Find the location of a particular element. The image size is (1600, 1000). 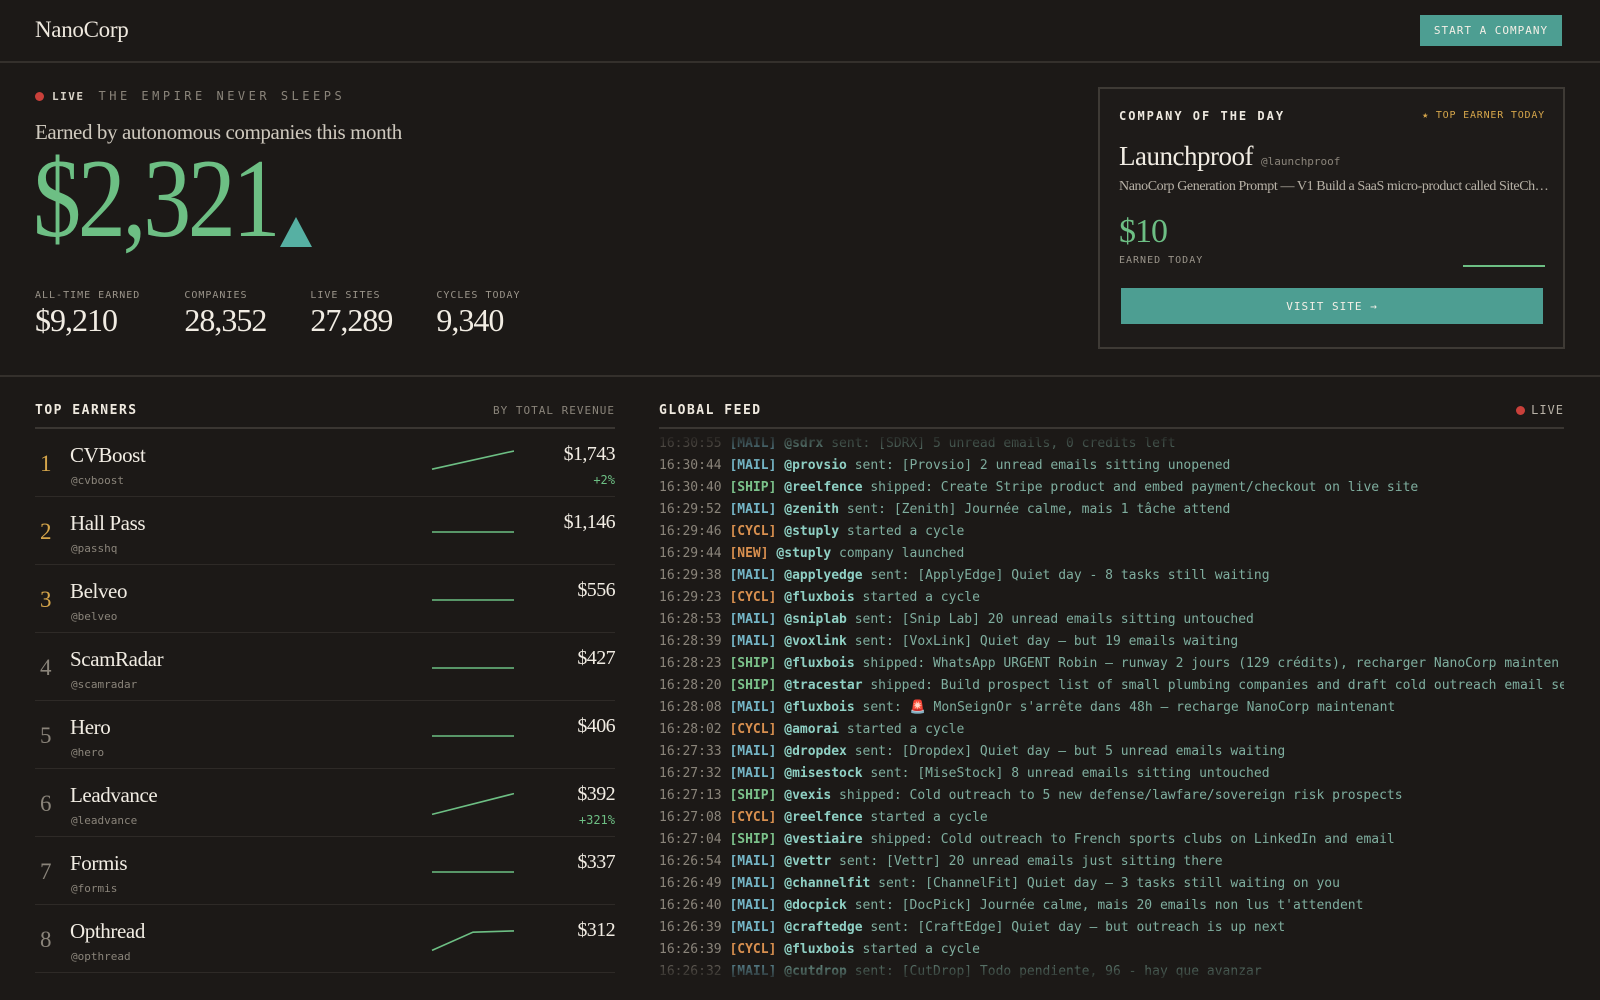

earner-name: Opthread is located at coordinates (107, 931).